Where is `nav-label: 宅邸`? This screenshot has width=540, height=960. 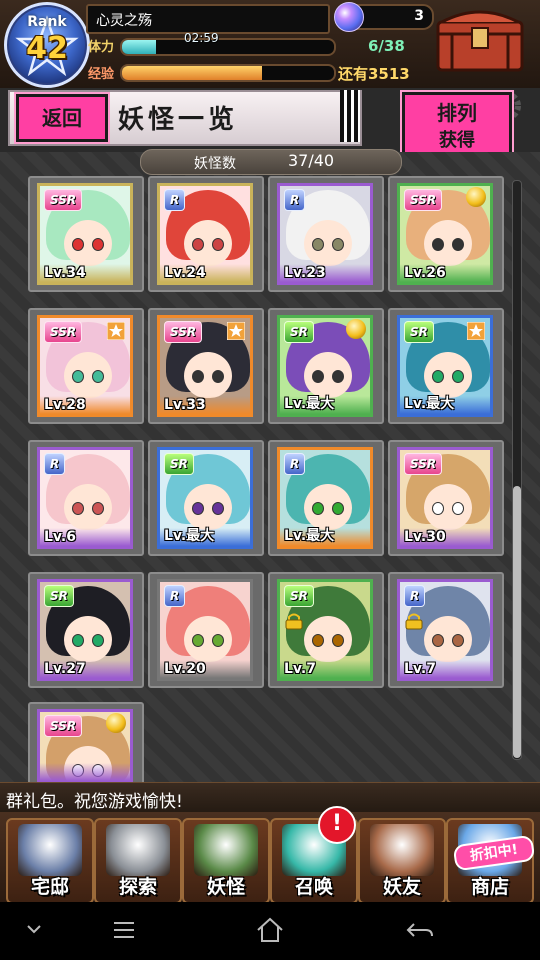
nav-label: 宅邸 is located at coordinates (49, 887).